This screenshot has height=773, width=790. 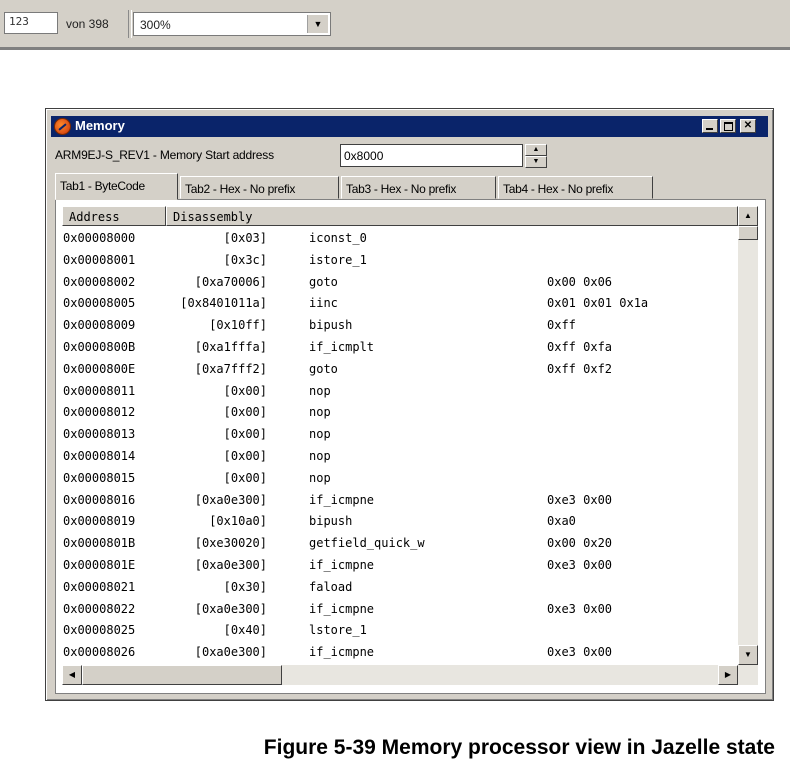 What do you see at coordinates (400, 392) in the screenshot?
I see `table-row: 0x00008011 [0x00] nop` at bounding box center [400, 392].